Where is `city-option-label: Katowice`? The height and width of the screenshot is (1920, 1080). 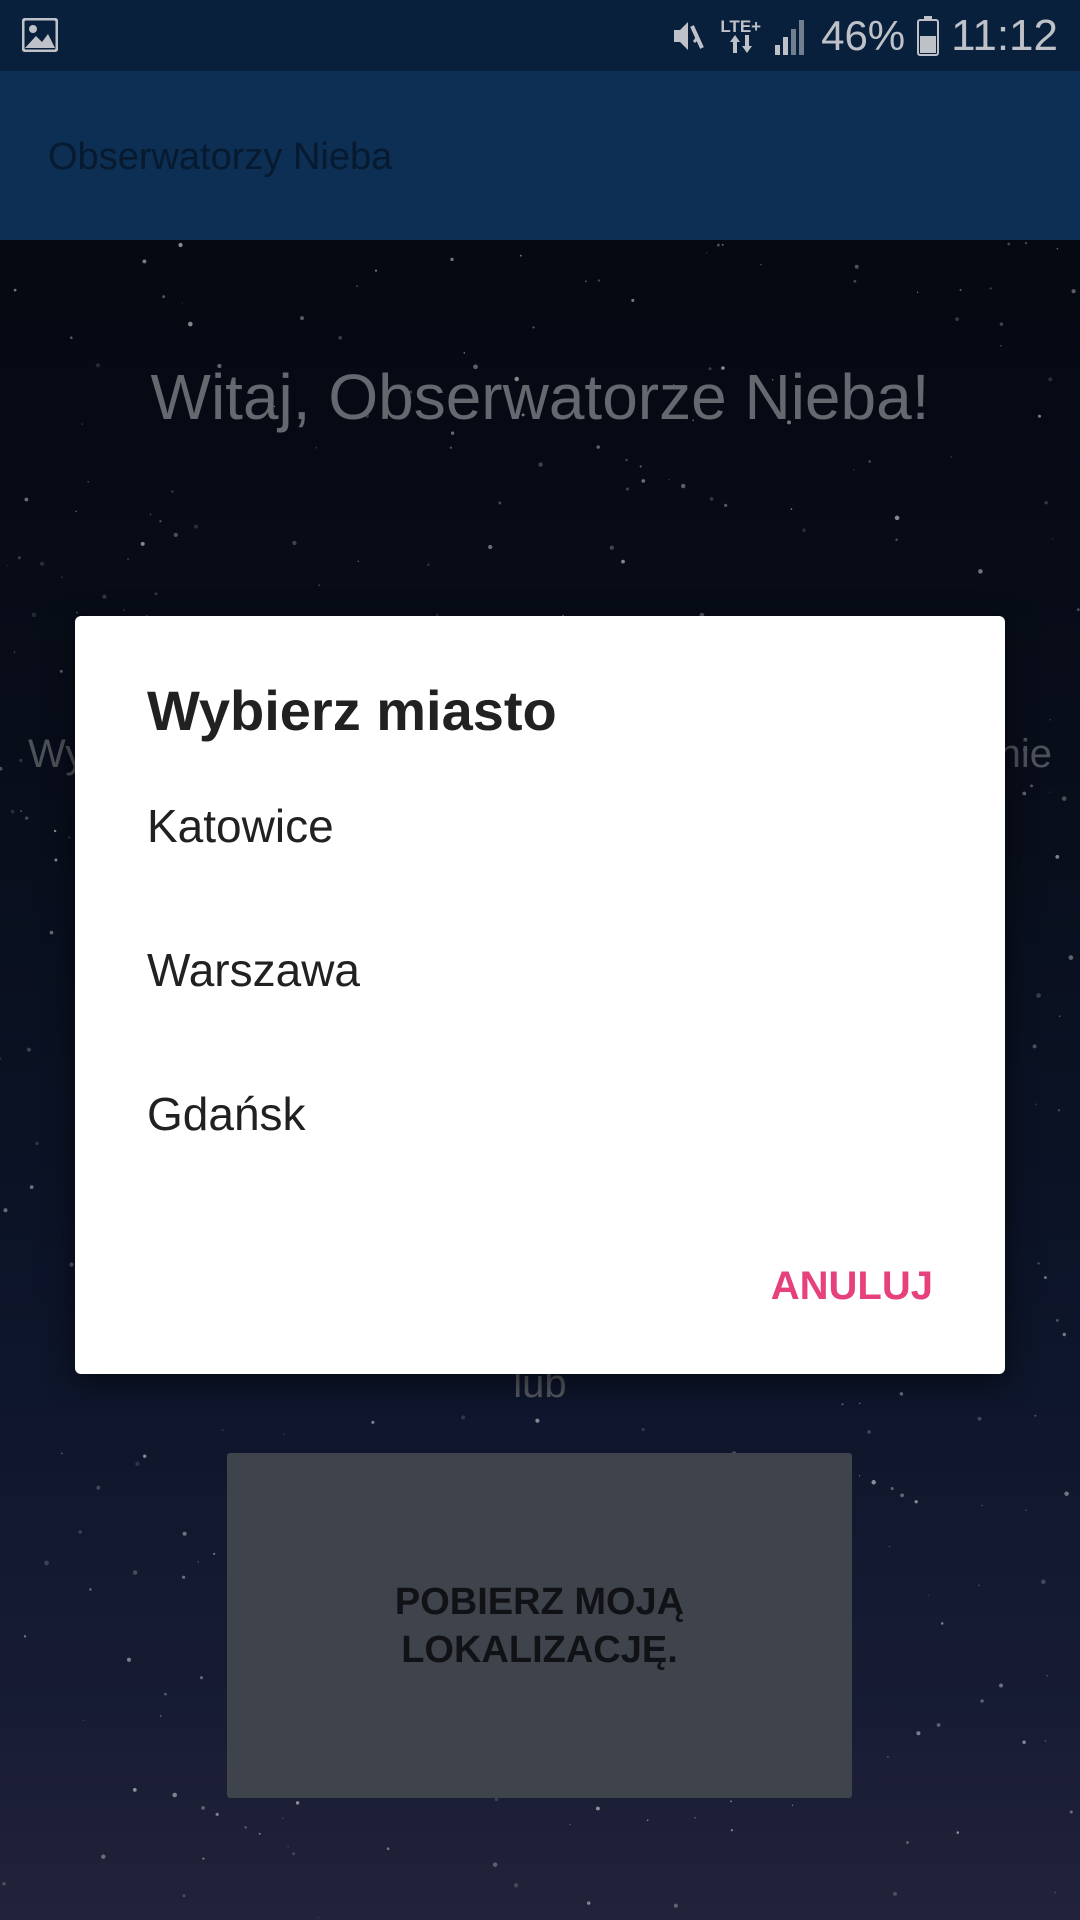 city-option-label: Katowice is located at coordinates (240, 826).